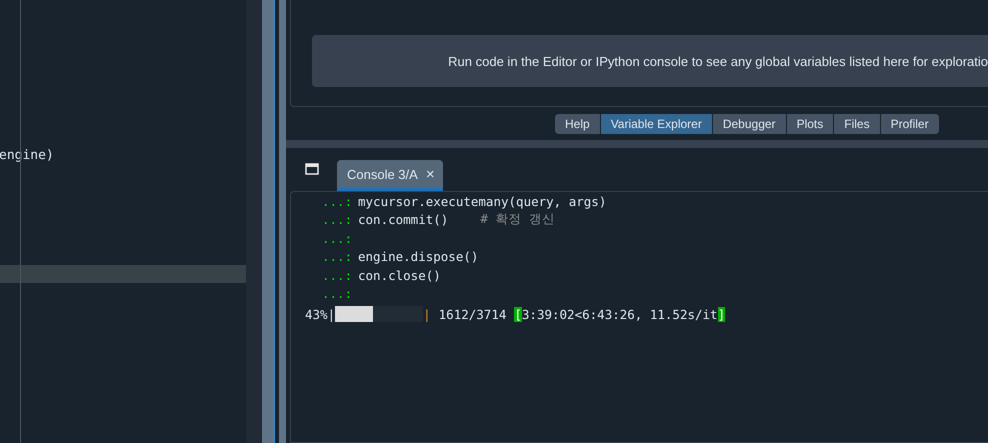 This screenshot has height=443, width=988. What do you see at coordinates (312, 169) in the screenshot?
I see `window-icon` at bounding box center [312, 169].